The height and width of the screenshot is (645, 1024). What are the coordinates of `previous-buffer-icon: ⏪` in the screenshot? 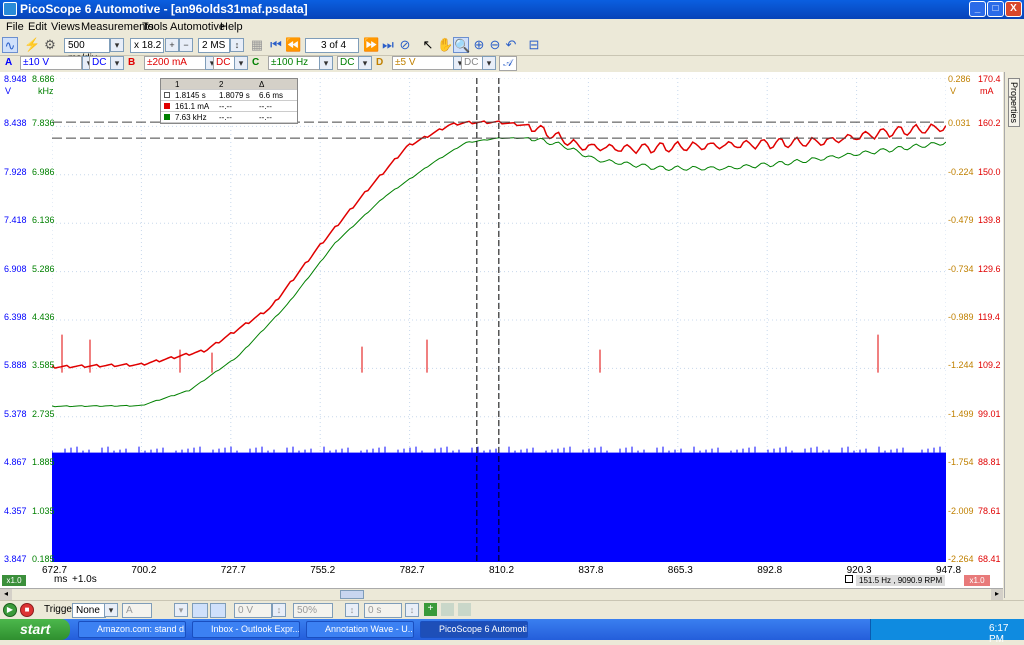 It's located at (293, 45).